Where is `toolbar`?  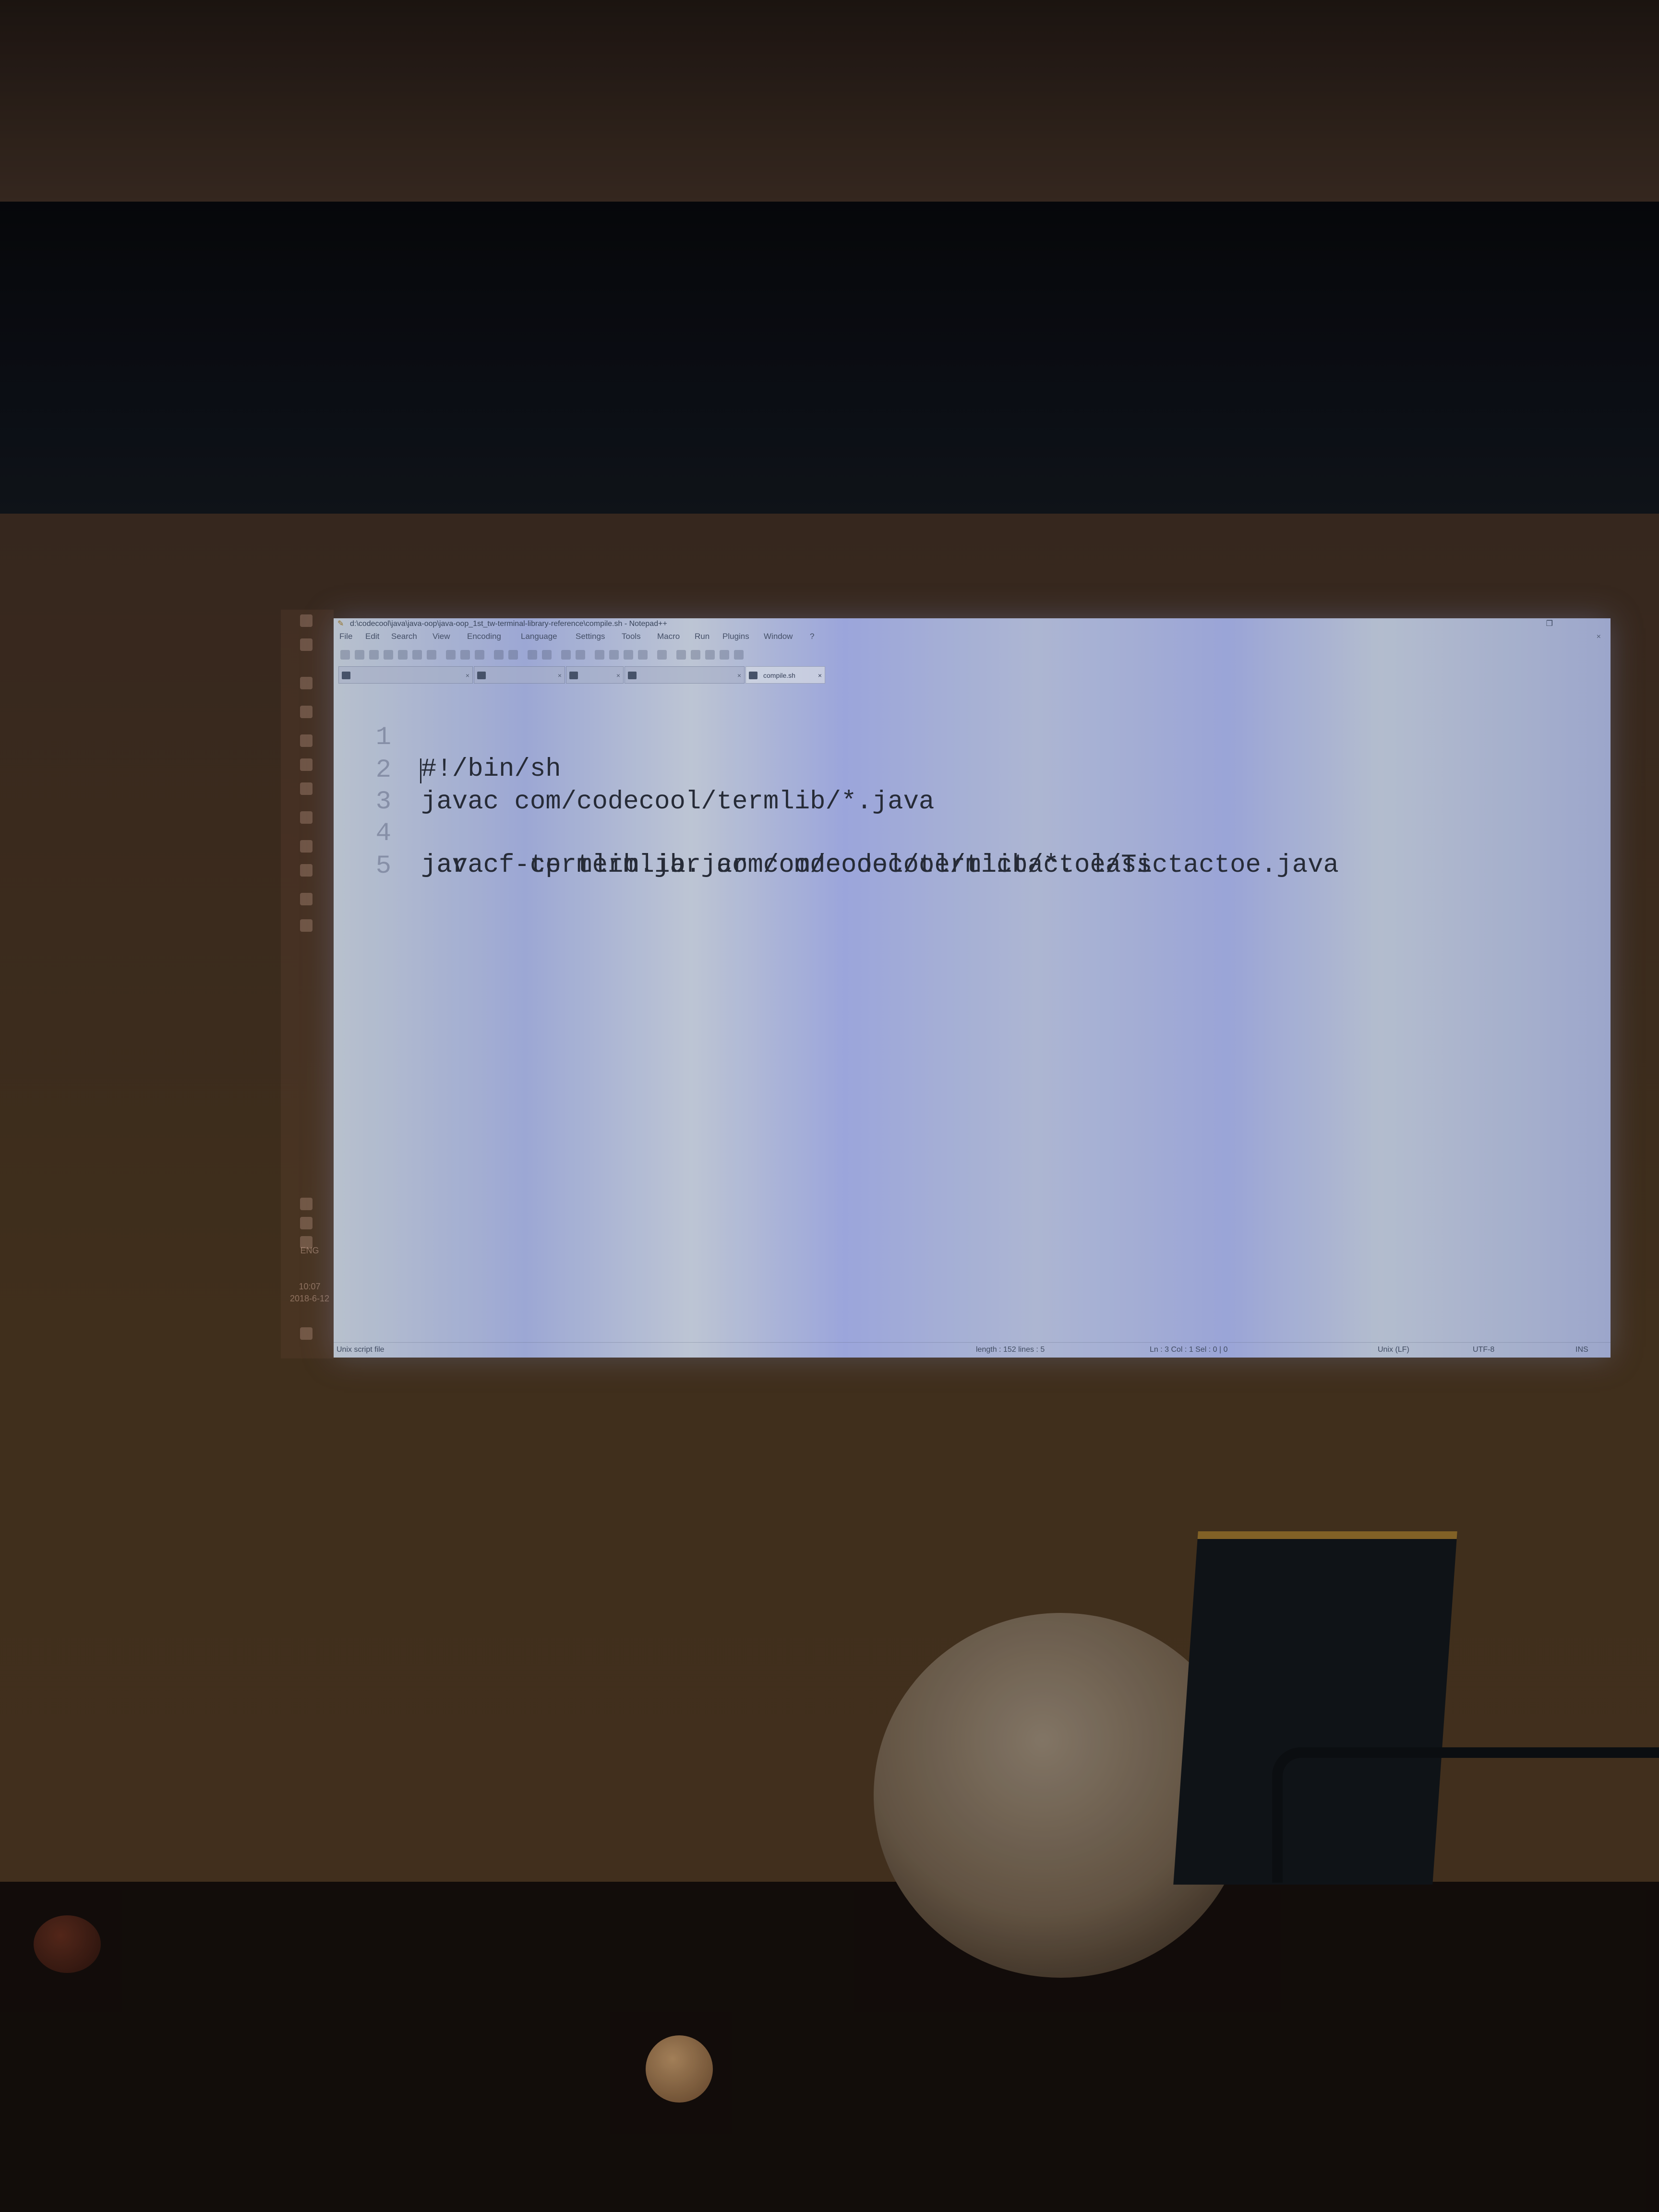
toolbar is located at coordinates (652, 655).